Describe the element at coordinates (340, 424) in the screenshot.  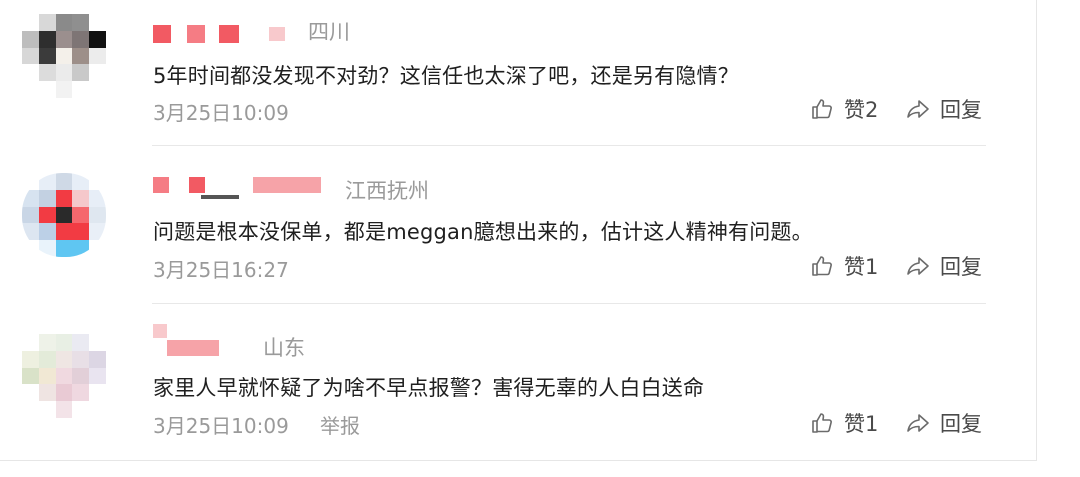
I see `report-link: 举报` at that location.